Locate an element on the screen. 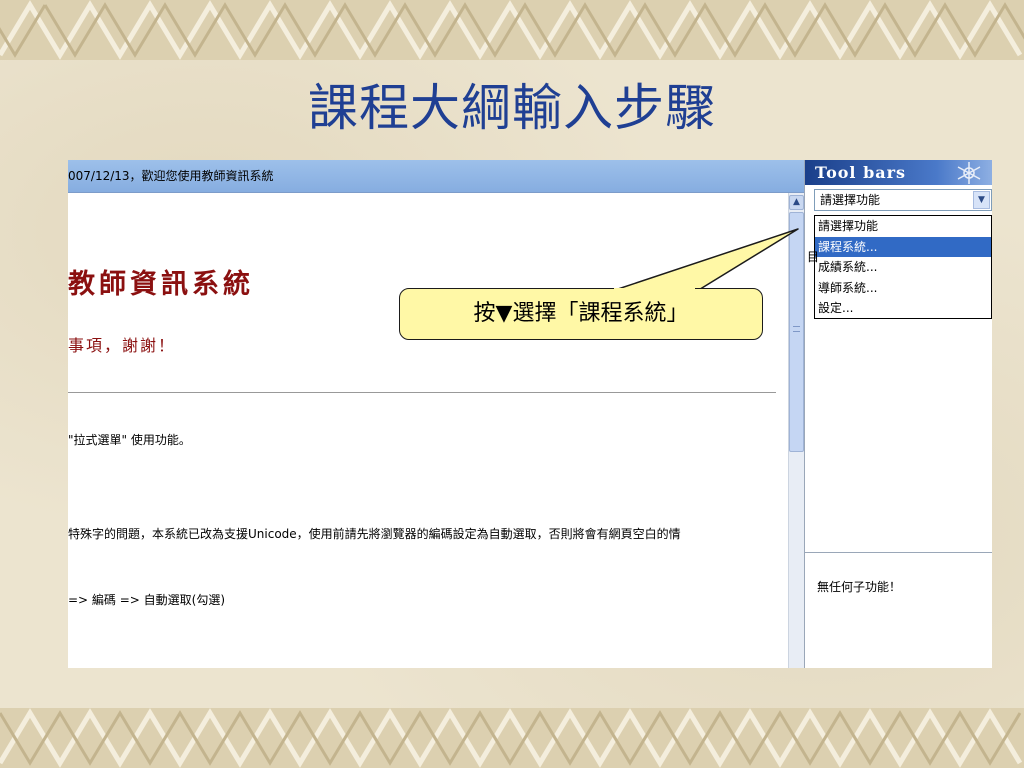  callout-box: 按▼選擇「課程系統」 is located at coordinates (581, 314).